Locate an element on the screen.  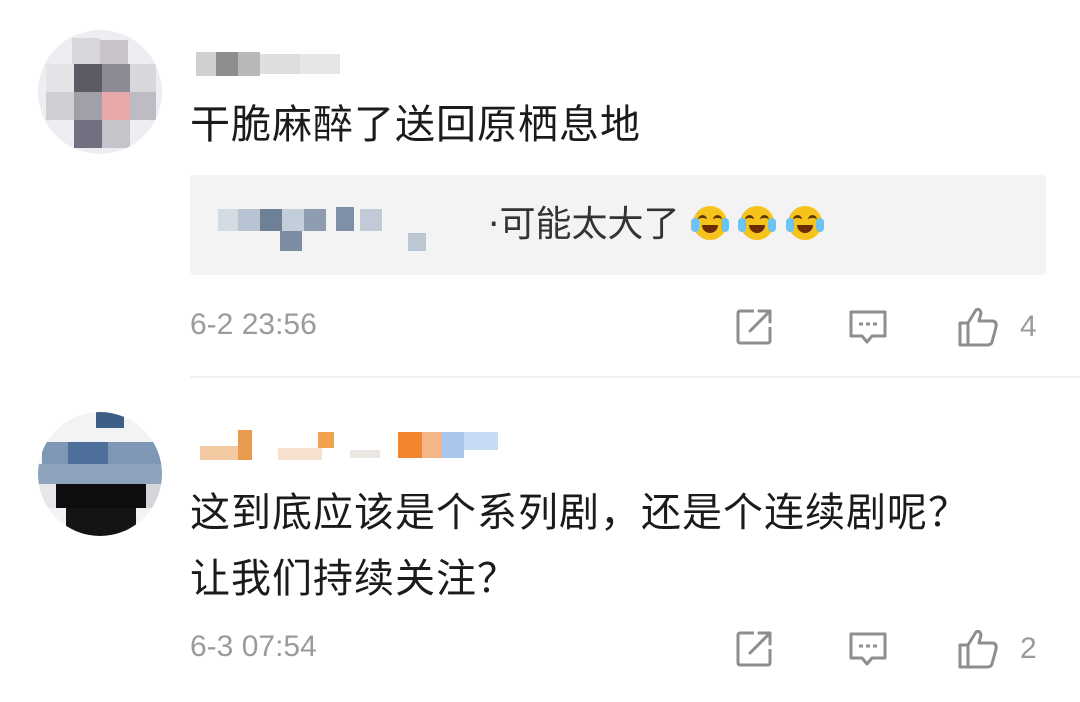
comment-text-line: 干脆麻醉了送回原栖息地 is located at coordinates (415, 125).